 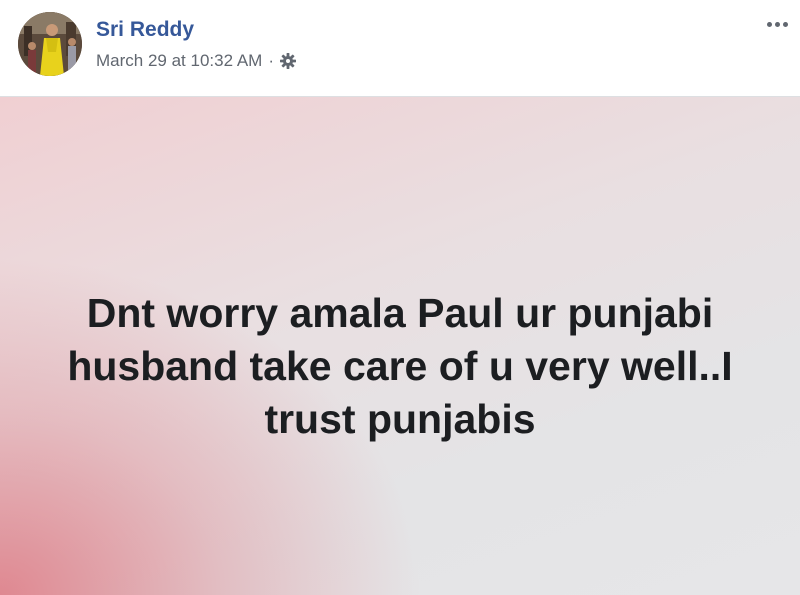 What do you see at coordinates (145, 30) in the screenshot?
I see `author-name-link: Sri Reddy` at bounding box center [145, 30].